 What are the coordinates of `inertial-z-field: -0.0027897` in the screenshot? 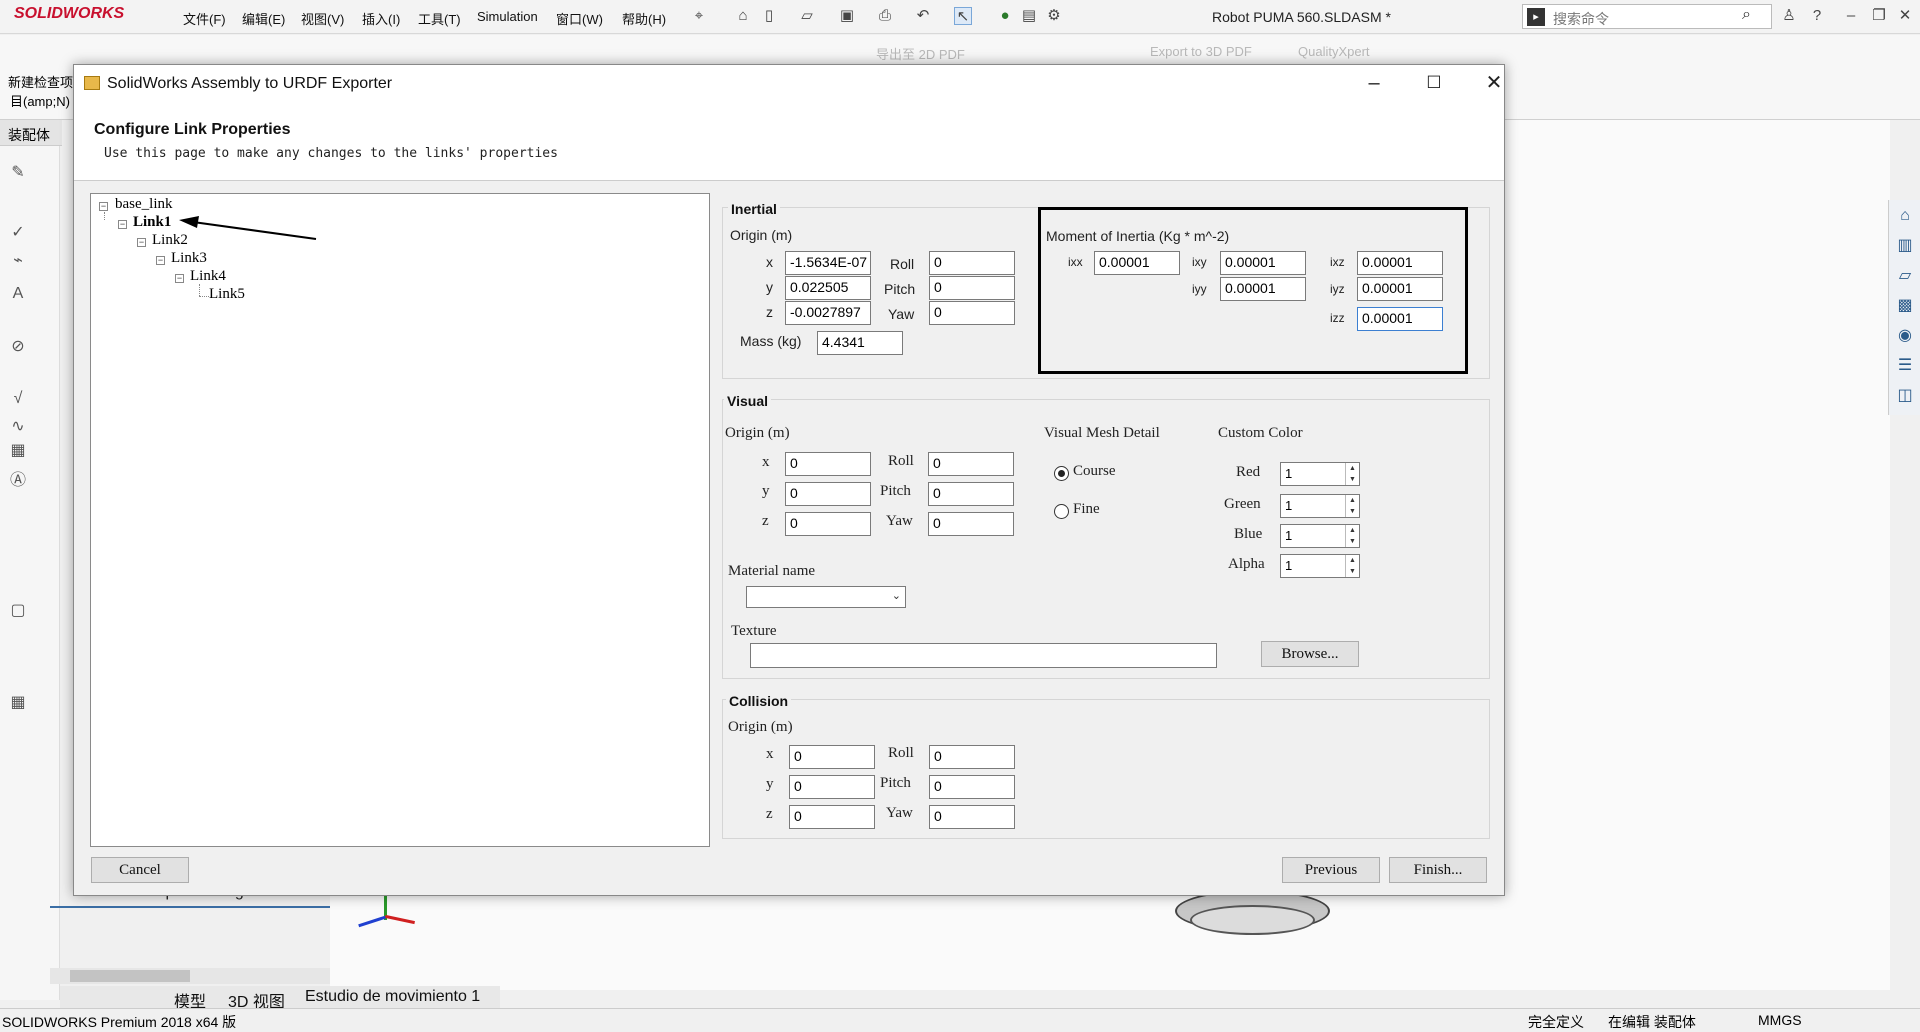 It's located at (828, 313).